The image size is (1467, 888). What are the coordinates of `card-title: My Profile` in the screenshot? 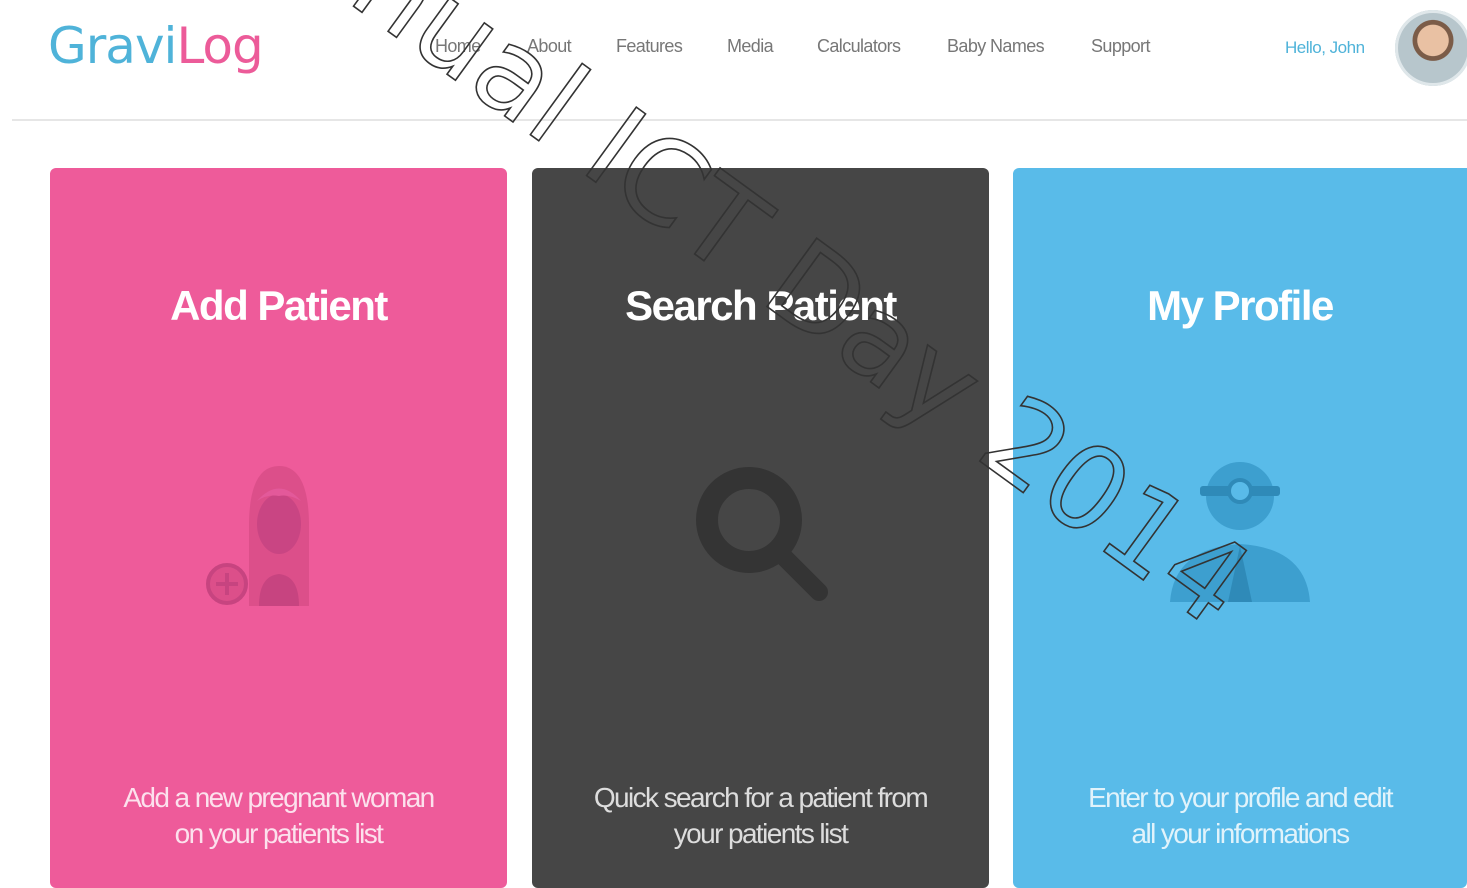 It's located at (1240, 305).